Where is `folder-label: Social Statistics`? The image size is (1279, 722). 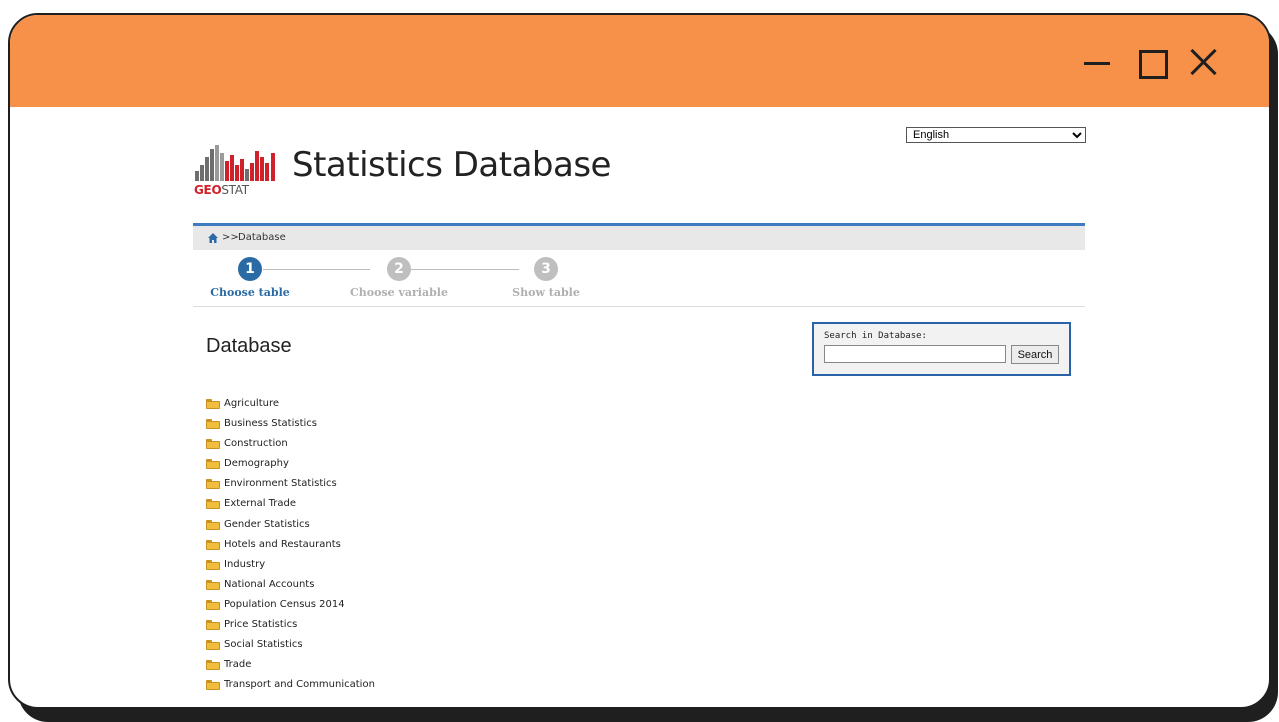 folder-label: Social Statistics is located at coordinates (263, 645).